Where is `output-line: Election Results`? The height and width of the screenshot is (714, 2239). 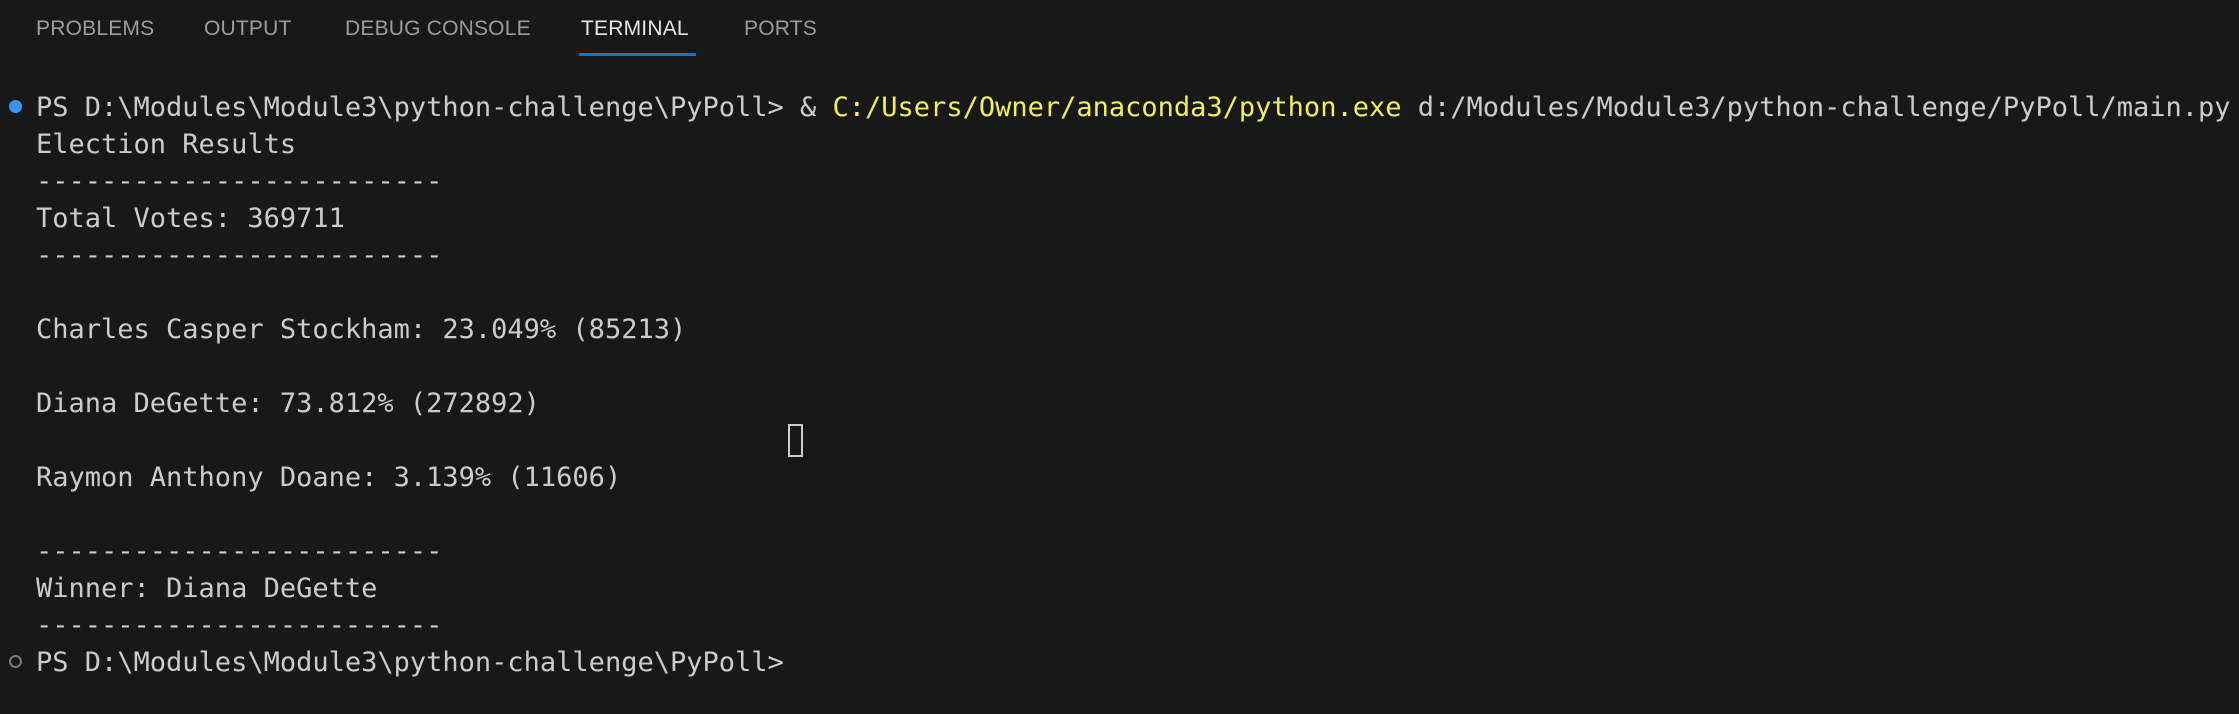
output-line: Election Results is located at coordinates (166, 144).